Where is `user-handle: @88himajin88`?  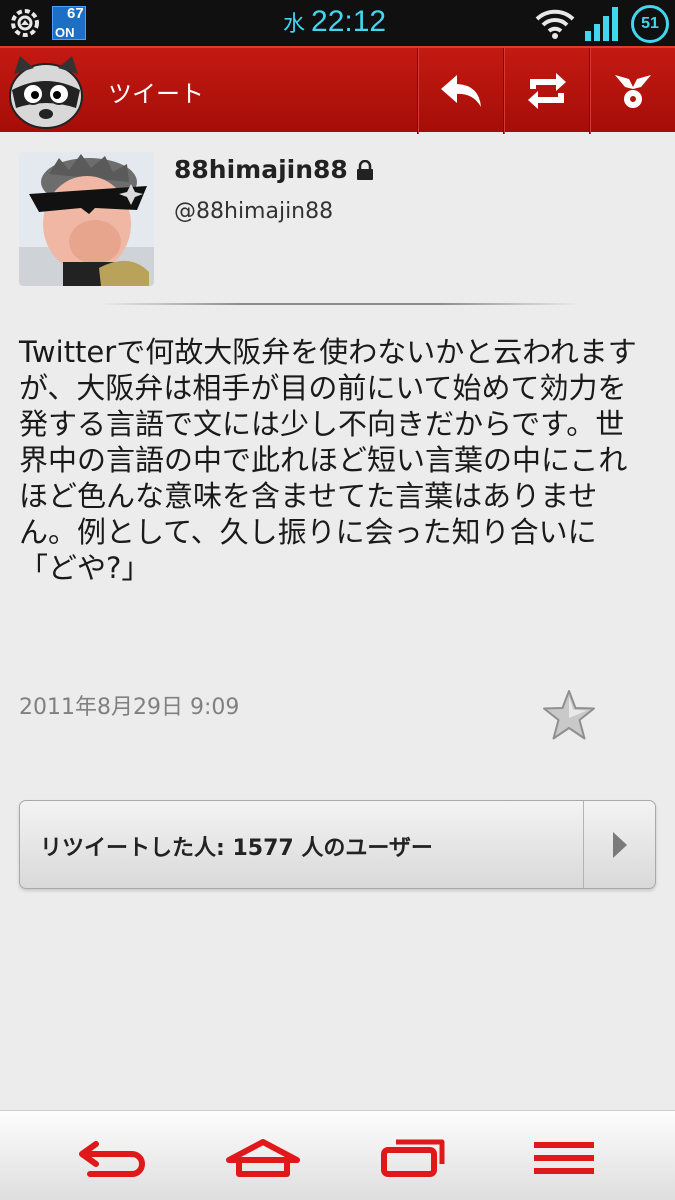
user-handle: @88himajin88 is located at coordinates (253, 211).